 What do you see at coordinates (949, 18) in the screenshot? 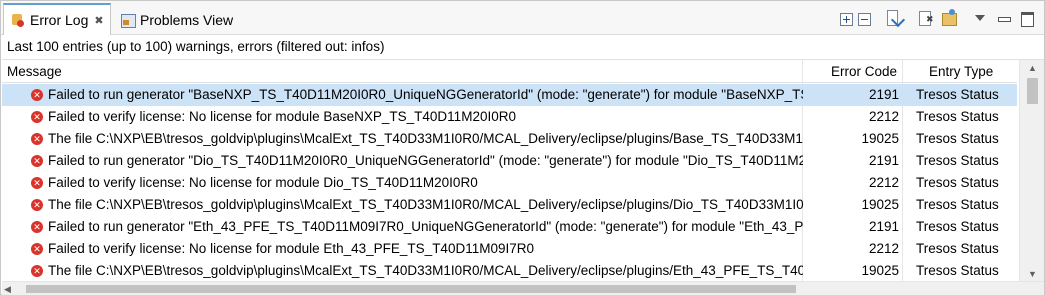
I see `open-log-icon` at bounding box center [949, 18].